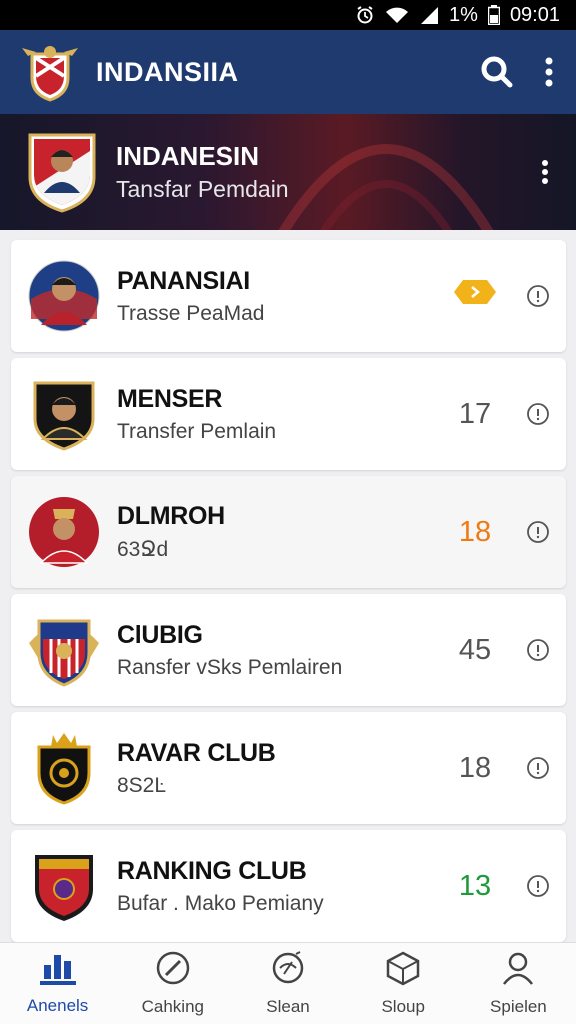 This screenshot has height=1024, width=576. Describe the element at coordinates (220, 903) in the screenshot. I see `club-subtitle: Bufar . Mako Pemiany` at that location.